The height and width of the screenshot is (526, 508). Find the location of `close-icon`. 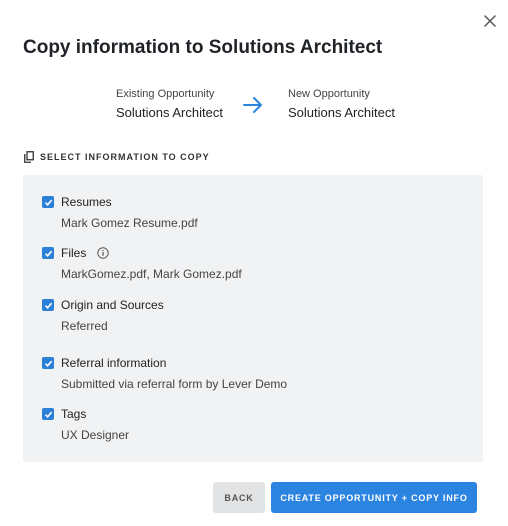

close-icon is located at coordinates (490, 21).